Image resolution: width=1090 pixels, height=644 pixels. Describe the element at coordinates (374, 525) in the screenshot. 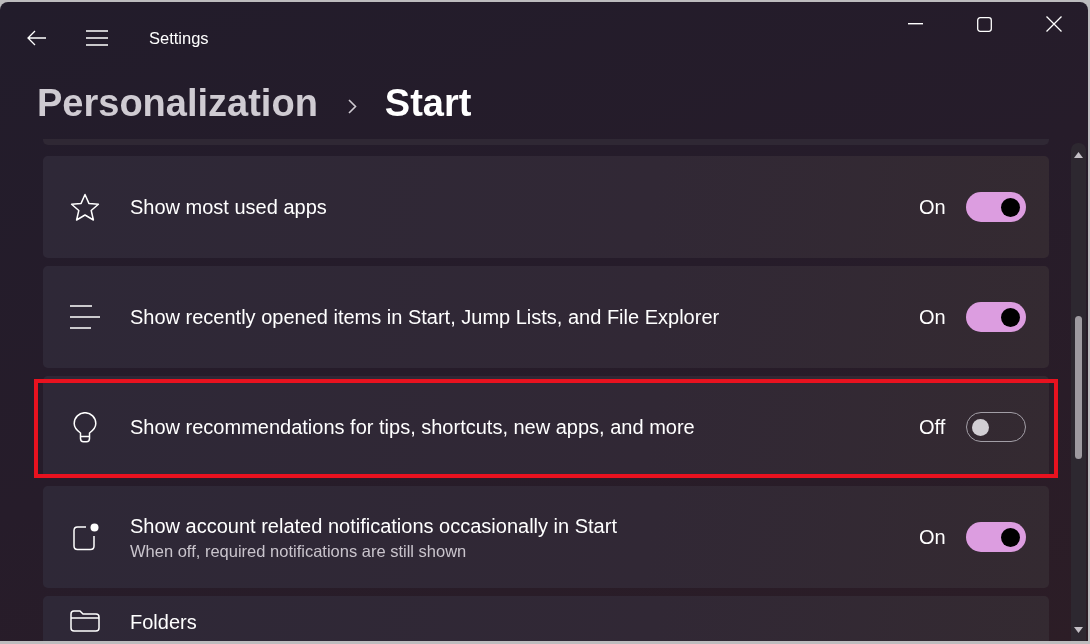

I see `setting-label: Show account related notifications occasionally in Start` at that location.